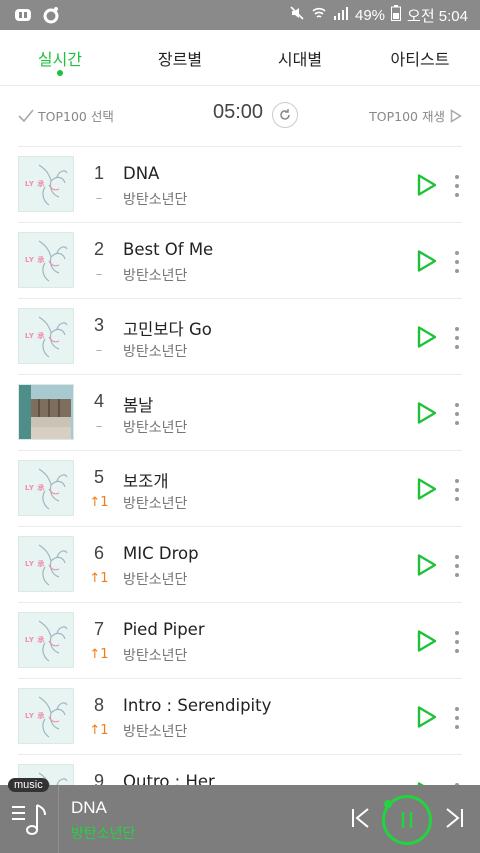 This screenshot has width=480, height=853. Describe the element at coordinates (167, 328) in the screenshot. I see `song-title: 고민보다 Go` at that location.